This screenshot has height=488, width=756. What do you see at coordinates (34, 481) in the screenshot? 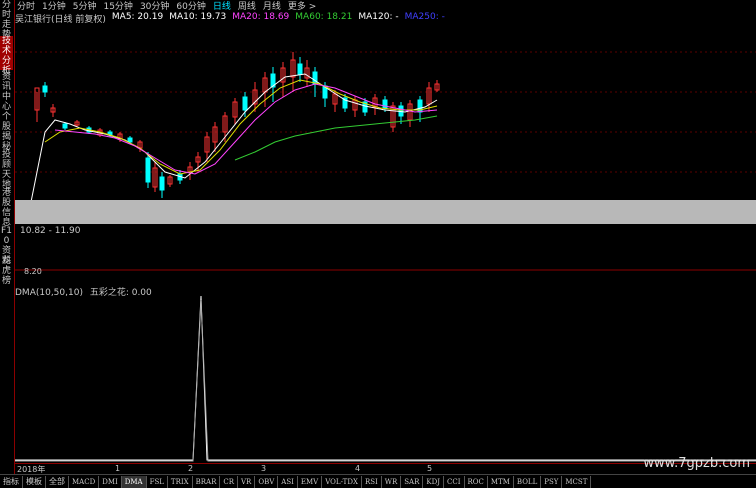
I see `indicator-tab: 模板` at bounding box center [34, 481].